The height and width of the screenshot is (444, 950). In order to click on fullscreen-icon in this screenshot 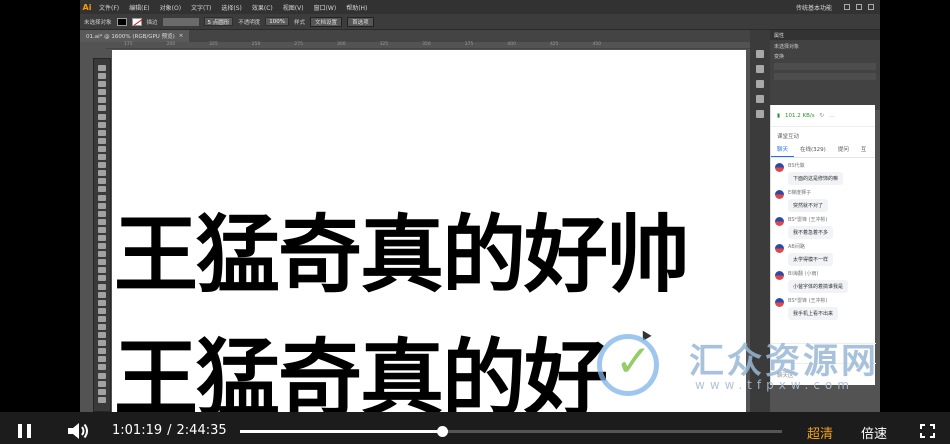, I will do `click(927, 431)`.